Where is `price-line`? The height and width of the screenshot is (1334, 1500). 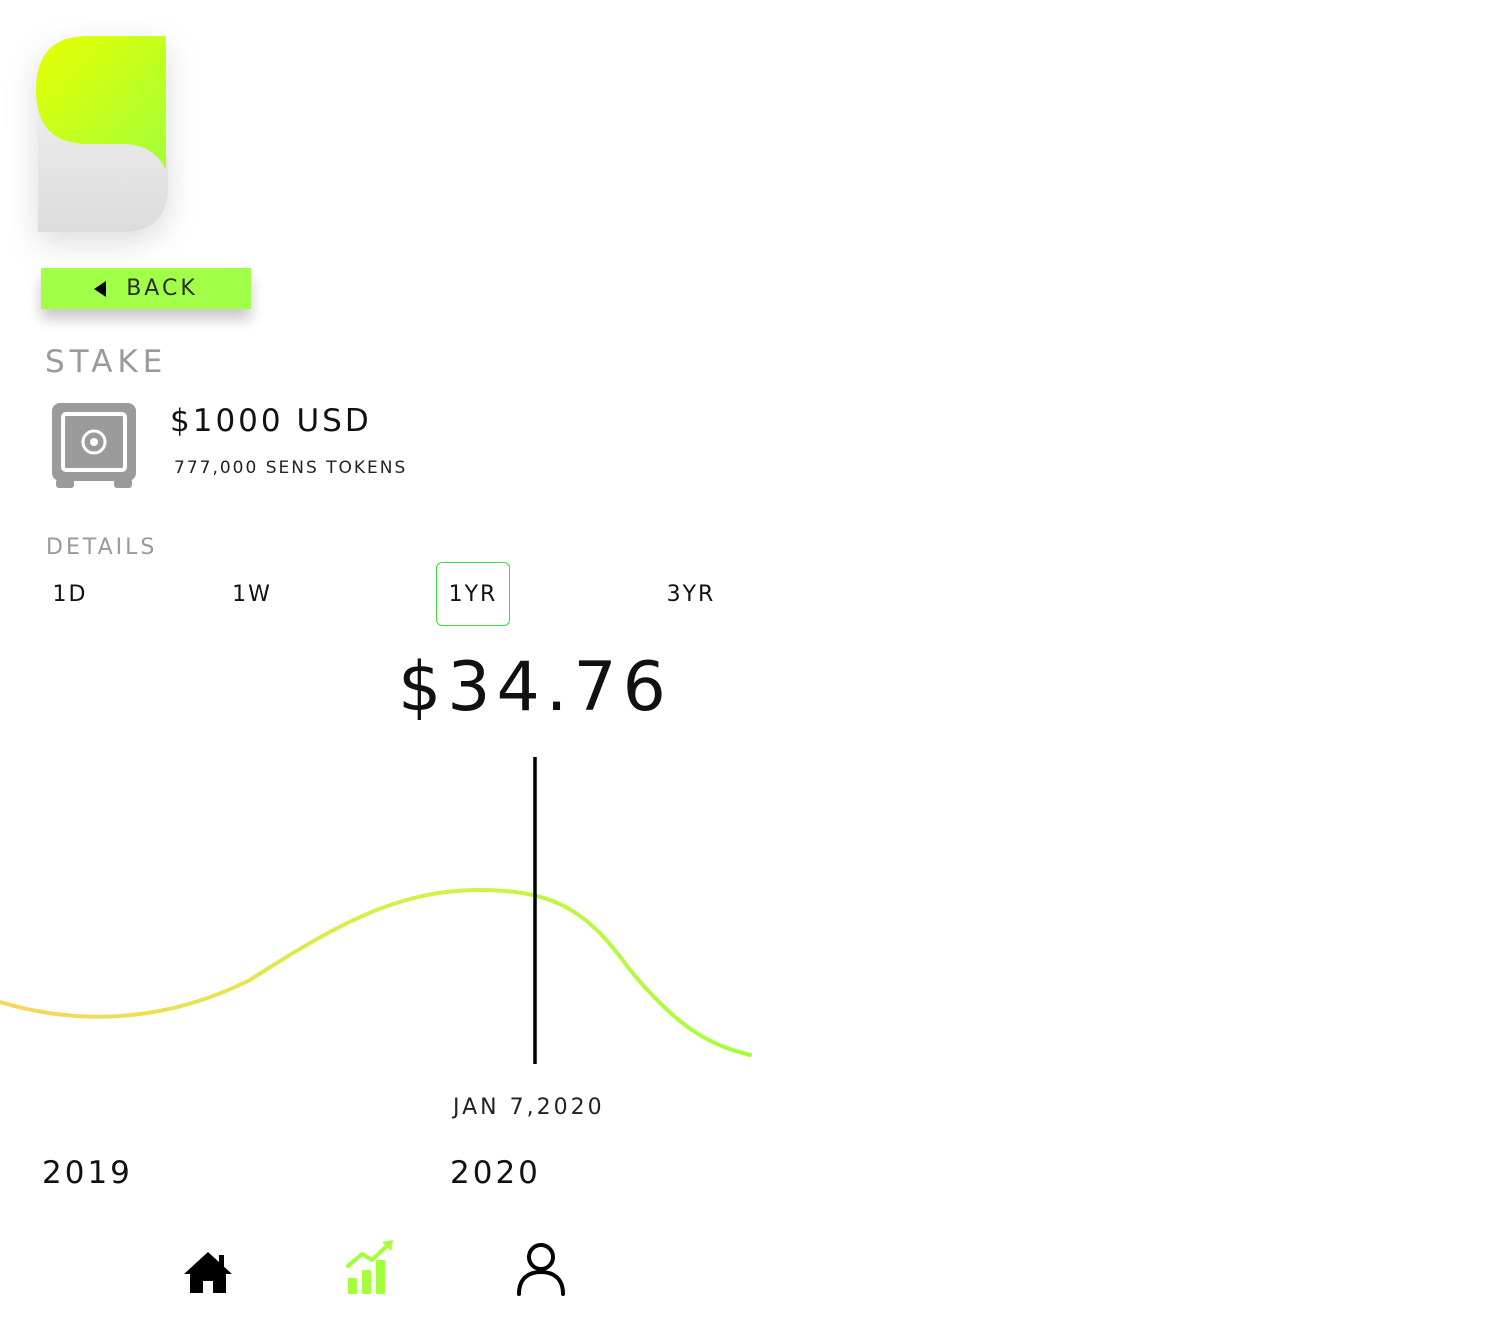 price-line is located at coordinates (376, 972).